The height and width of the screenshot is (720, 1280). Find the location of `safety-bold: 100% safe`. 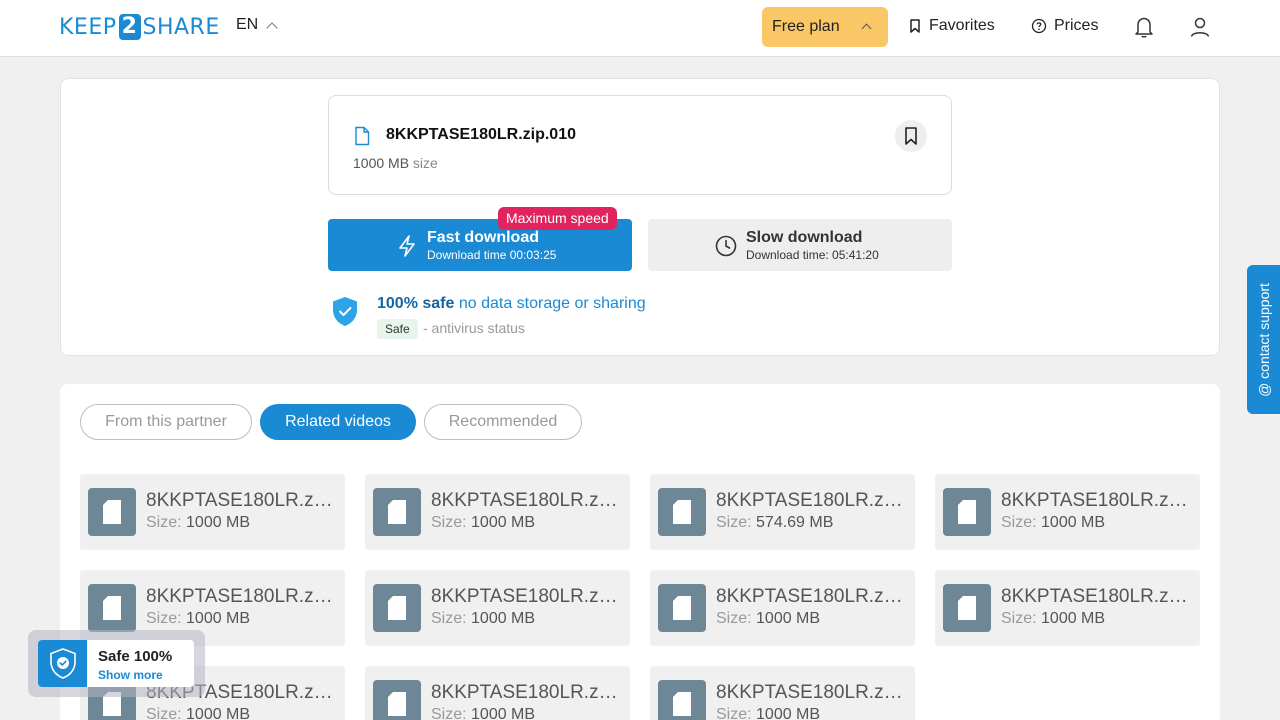

safety-bold: 100% safe is located at coordinates (416, 303).